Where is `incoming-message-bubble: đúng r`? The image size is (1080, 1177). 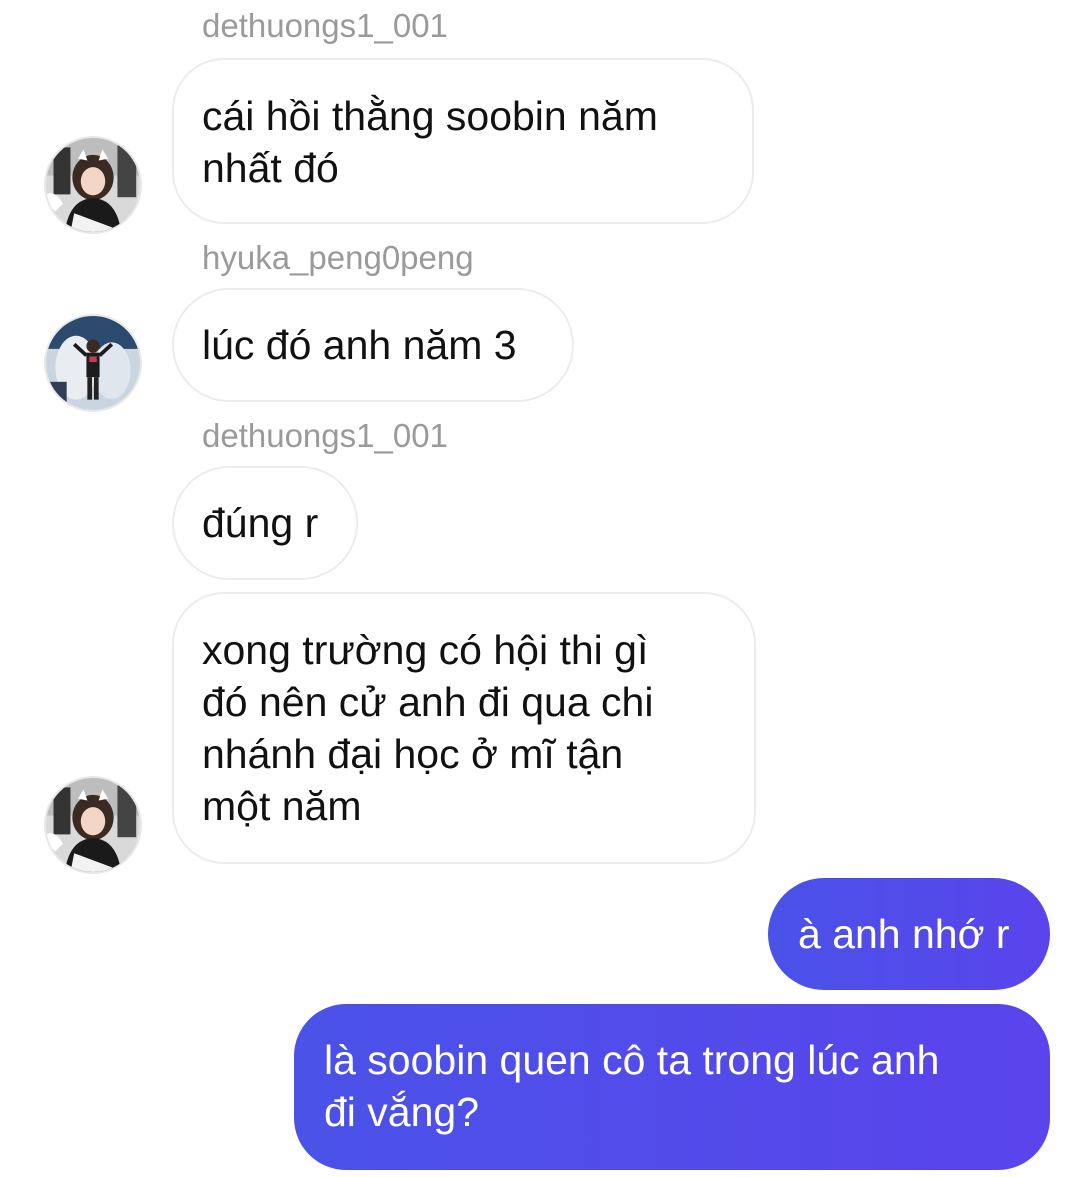
incoming-message-bubble: đúng r is located at coordinates (265, 523).